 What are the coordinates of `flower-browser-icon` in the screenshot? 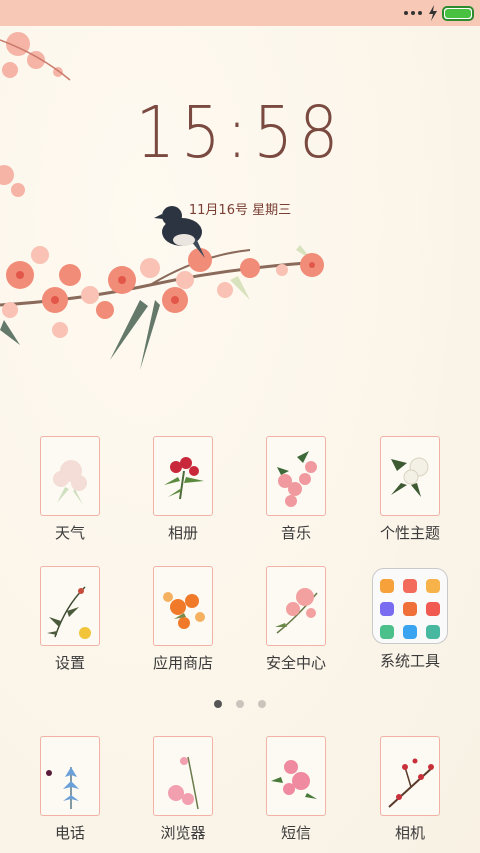 It's located at (183, 776).